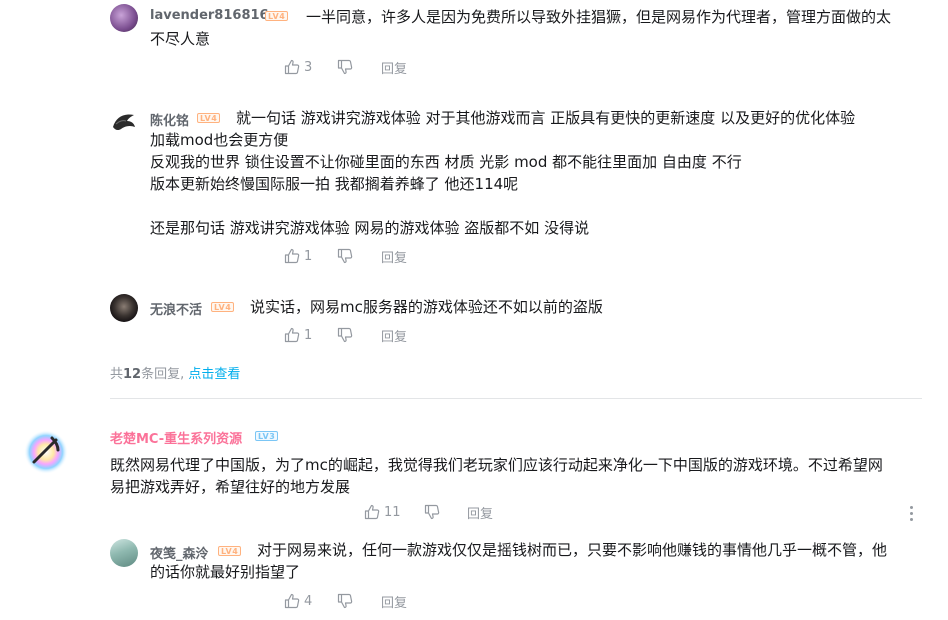 Image resolution: width=948 pixels, height=620 pixels. I want to click on reply-text-line: 版本更新始终慢国际服一拍 我都搁着养蜂了 他还114呢, so click(334, 184).